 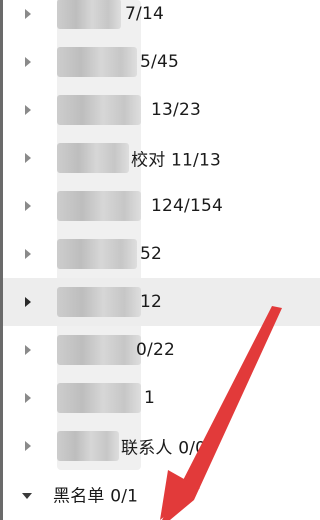 I want to click on group-row-9: 1, so click(x=161, y=398).